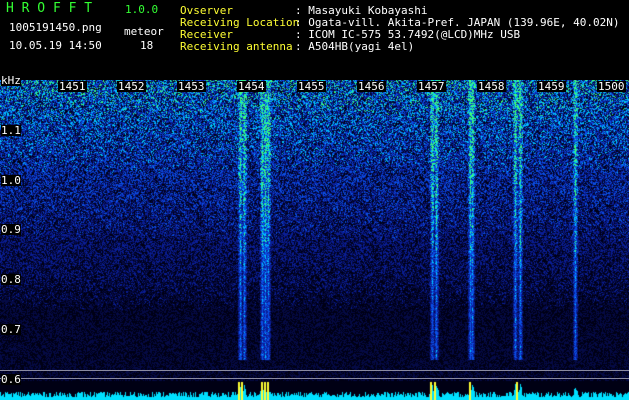  What do you see at coordinates (191, 86) in the screenshot?
I see `x-tick-label: 1453` at bounding box center [191, 86].